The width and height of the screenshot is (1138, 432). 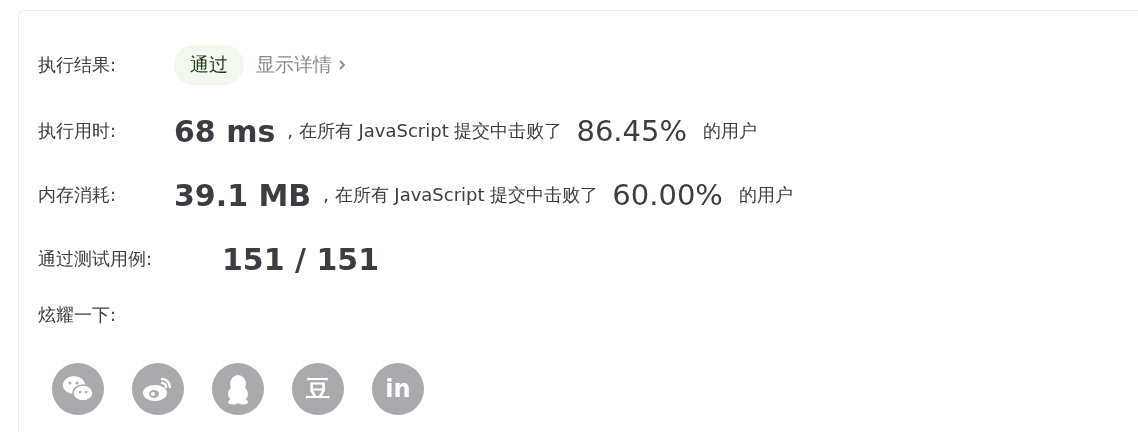 I want to click on field-label: 炫耀一下:, so click(x=78, y=315).